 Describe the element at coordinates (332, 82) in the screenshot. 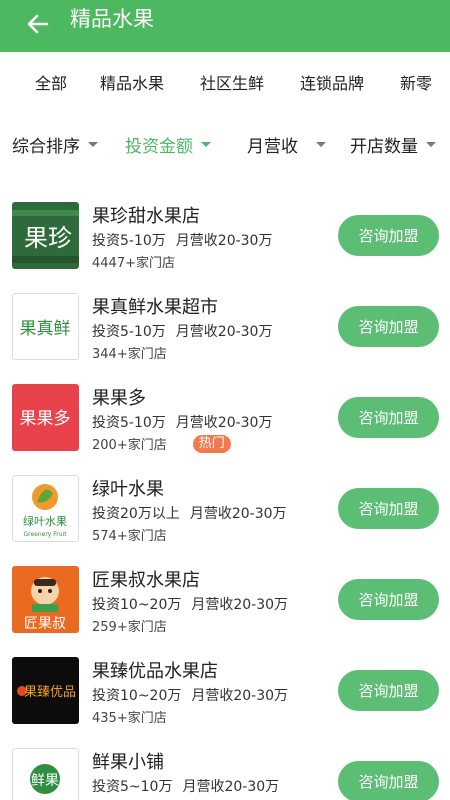

I see `tab-chain-brand: 连锁品牌` at that location.